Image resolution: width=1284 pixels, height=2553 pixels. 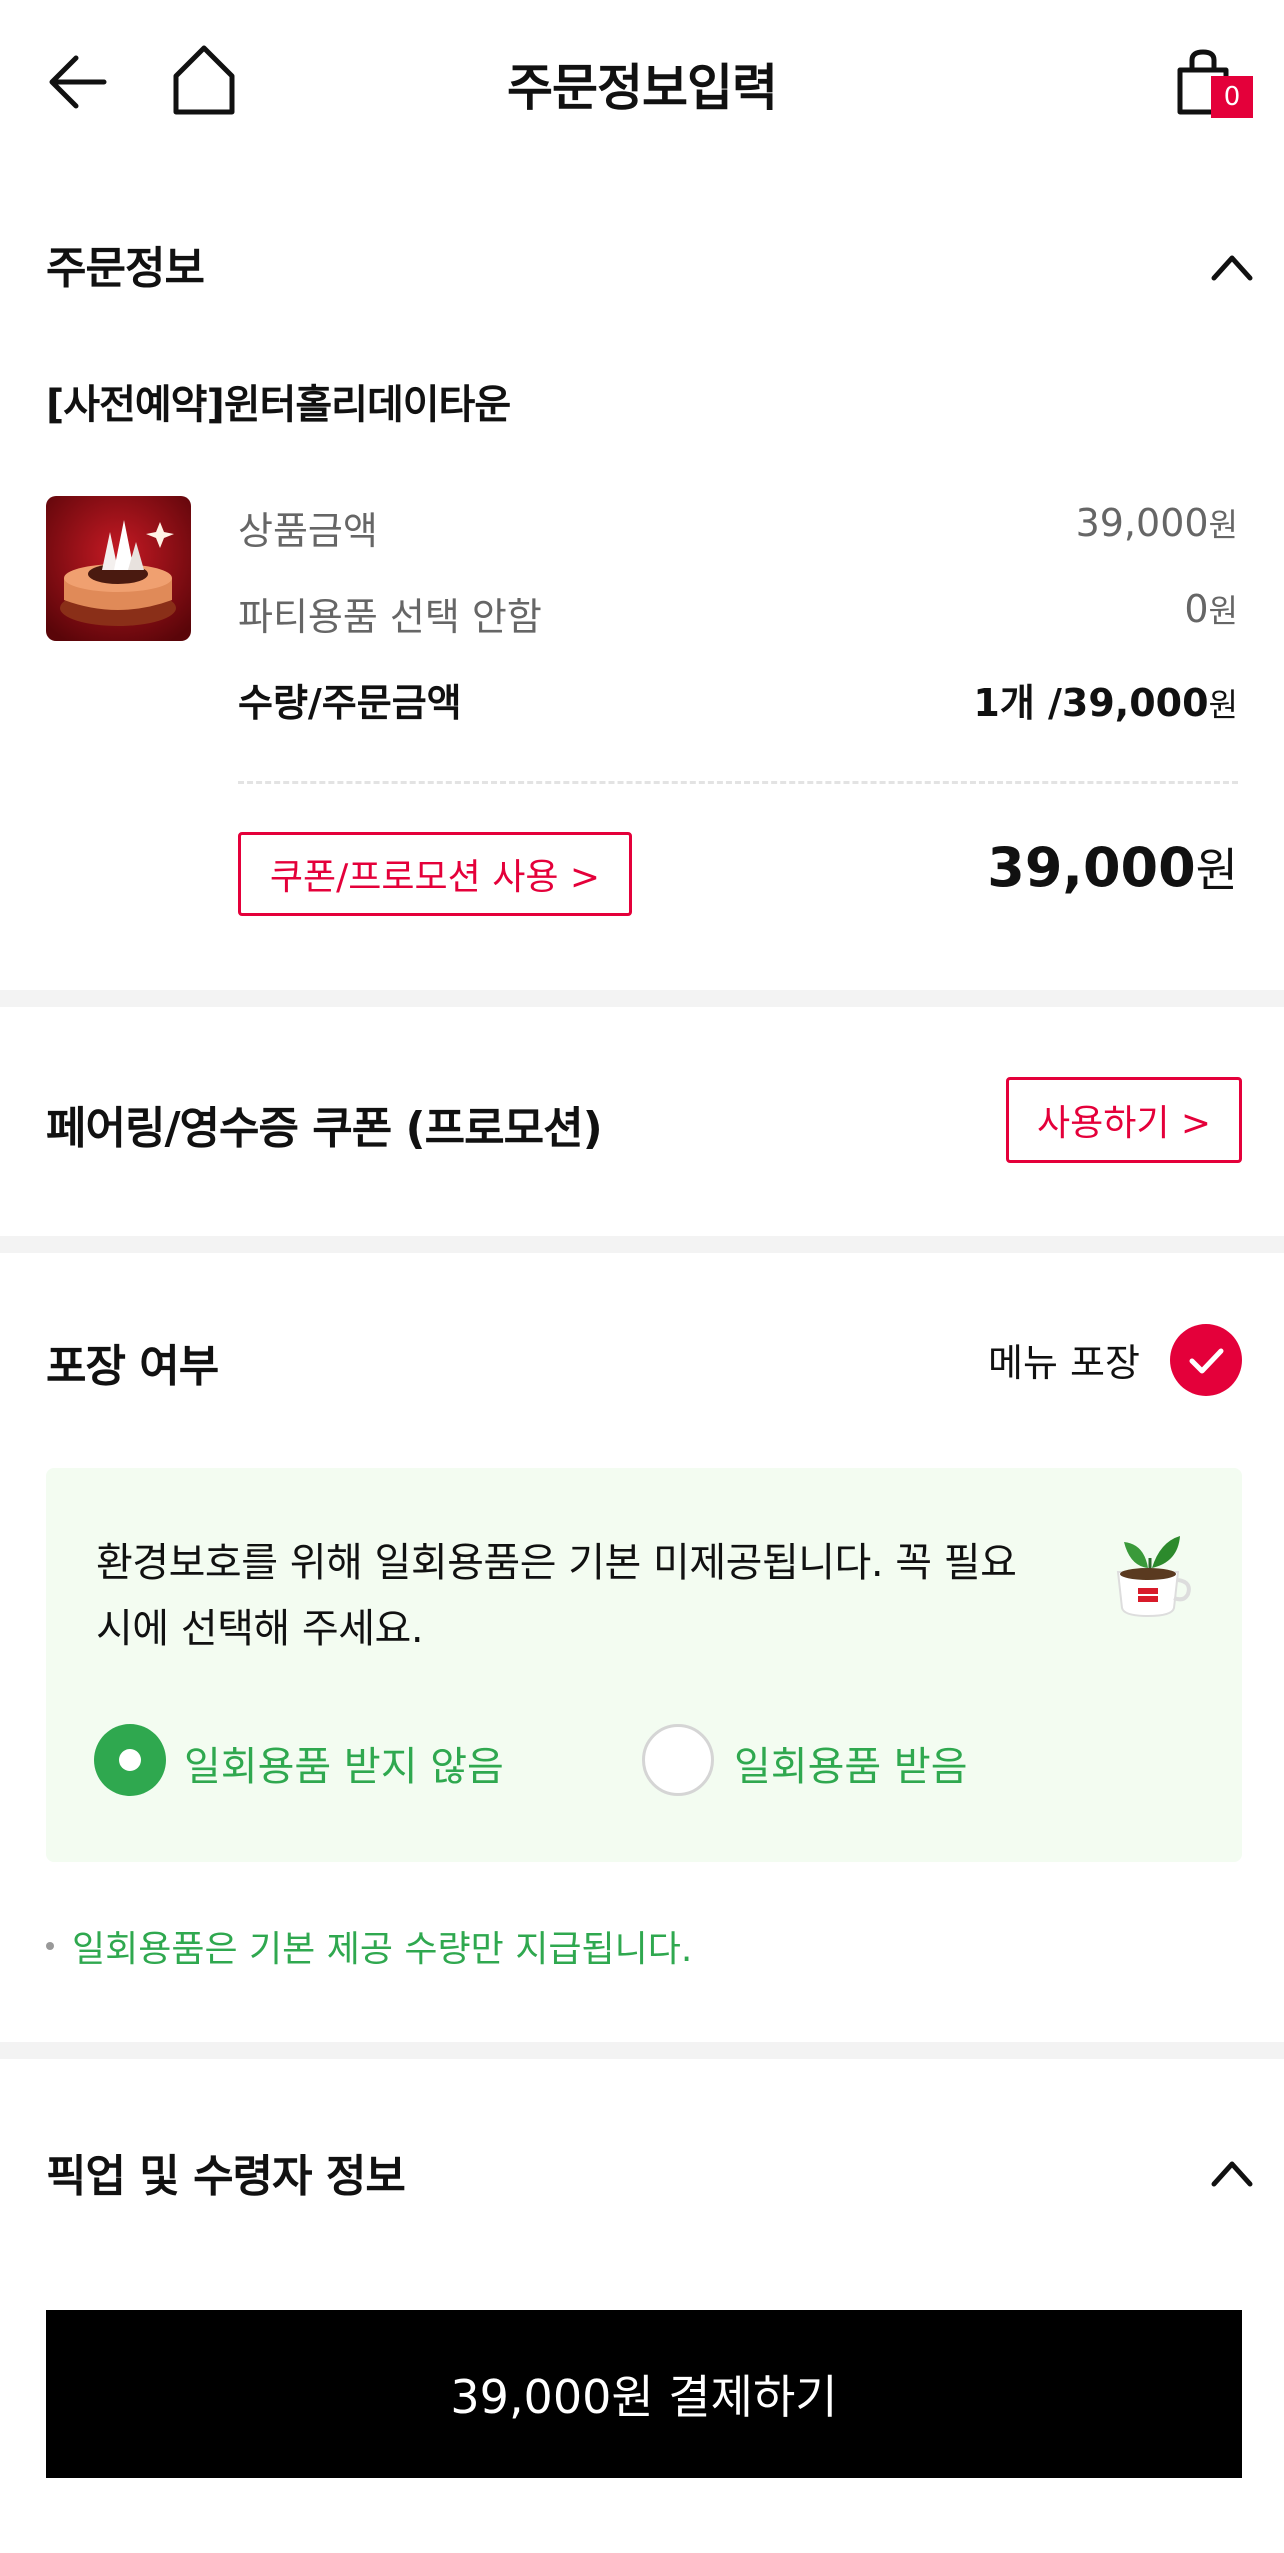 What do you see at coordinates (851, 1763) in the screenshot?
I see `receive-disposables-label: 일회용품 받음` at bounding box center [851, 1763].